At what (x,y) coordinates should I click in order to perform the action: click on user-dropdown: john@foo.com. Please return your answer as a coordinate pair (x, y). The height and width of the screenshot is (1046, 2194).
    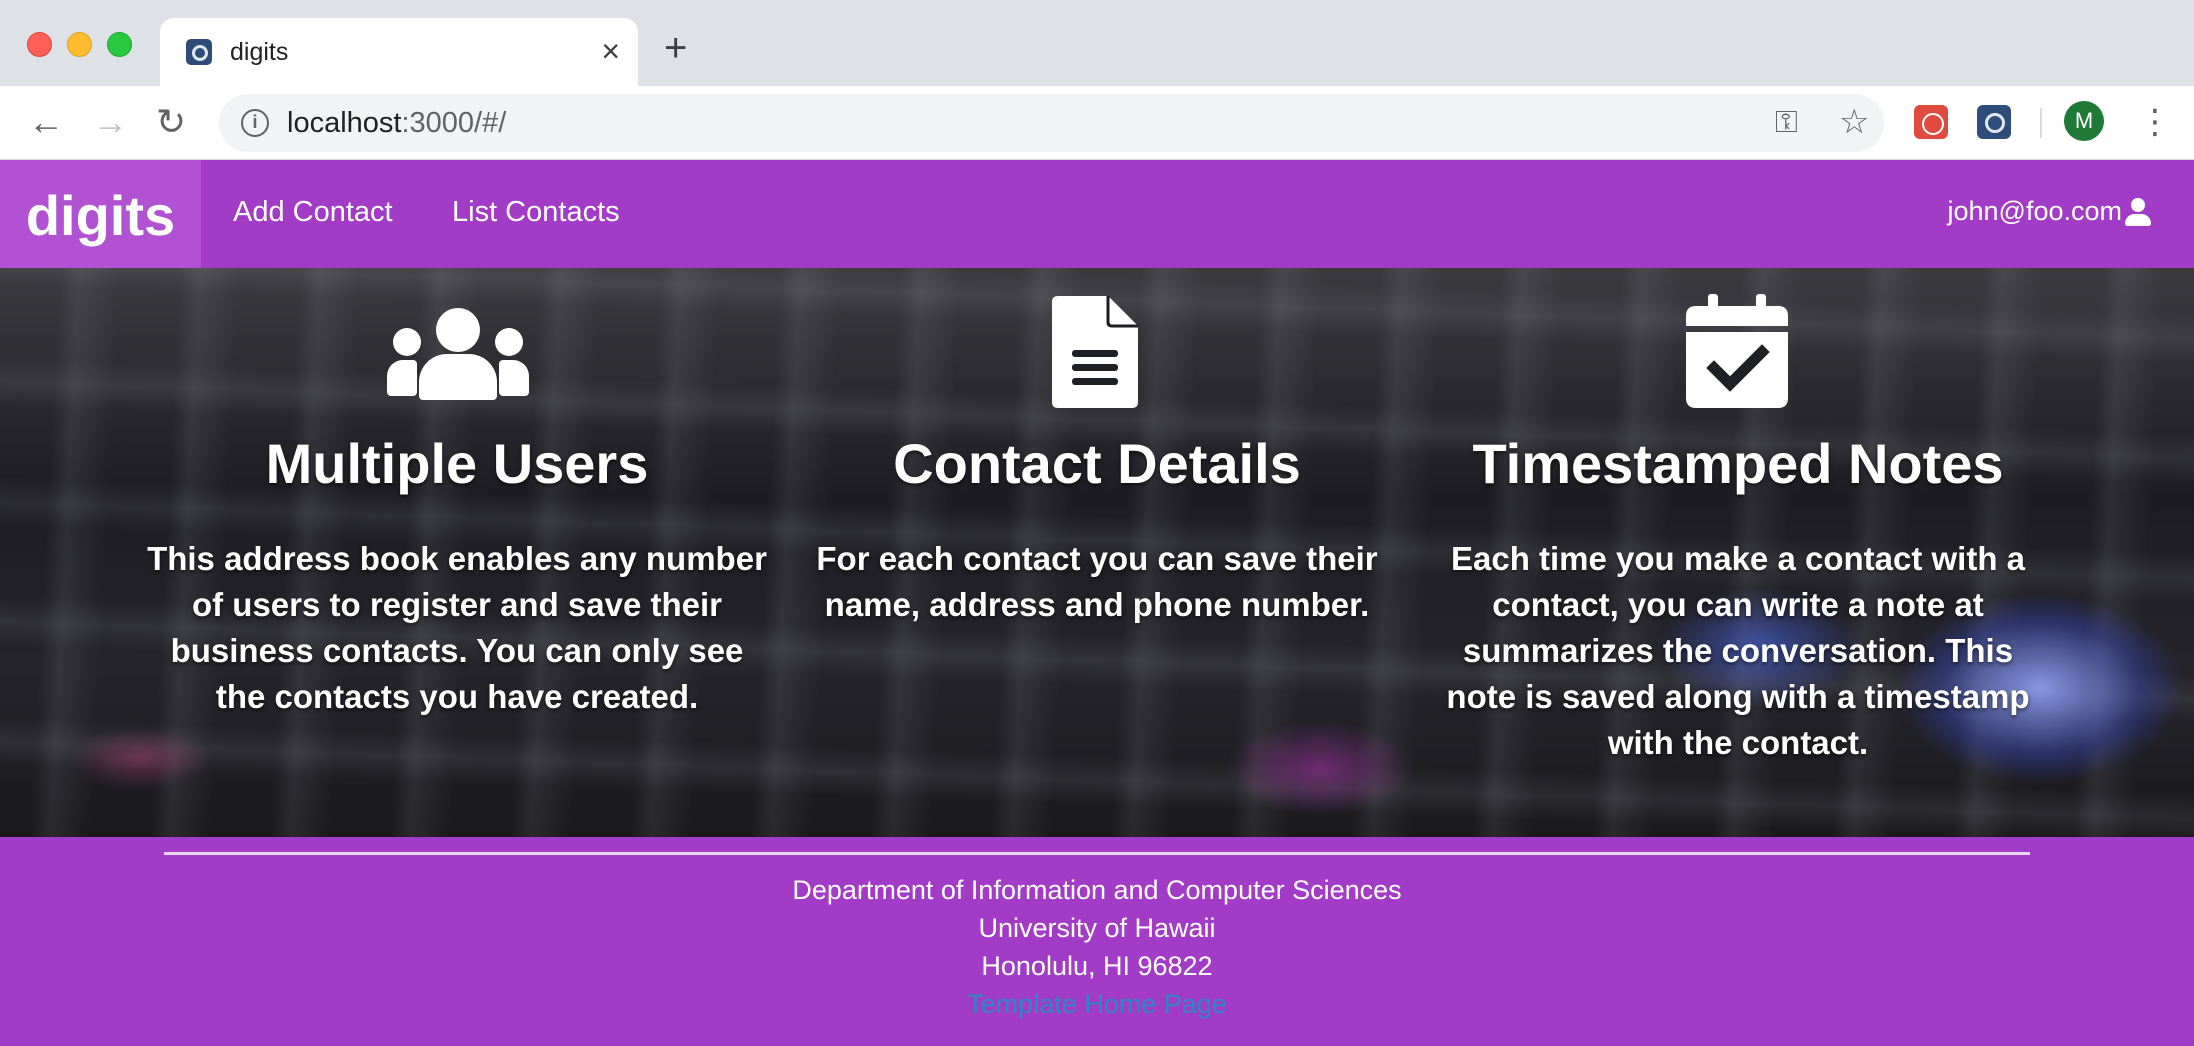
    Looking at the image, I should click on (2050, 211).